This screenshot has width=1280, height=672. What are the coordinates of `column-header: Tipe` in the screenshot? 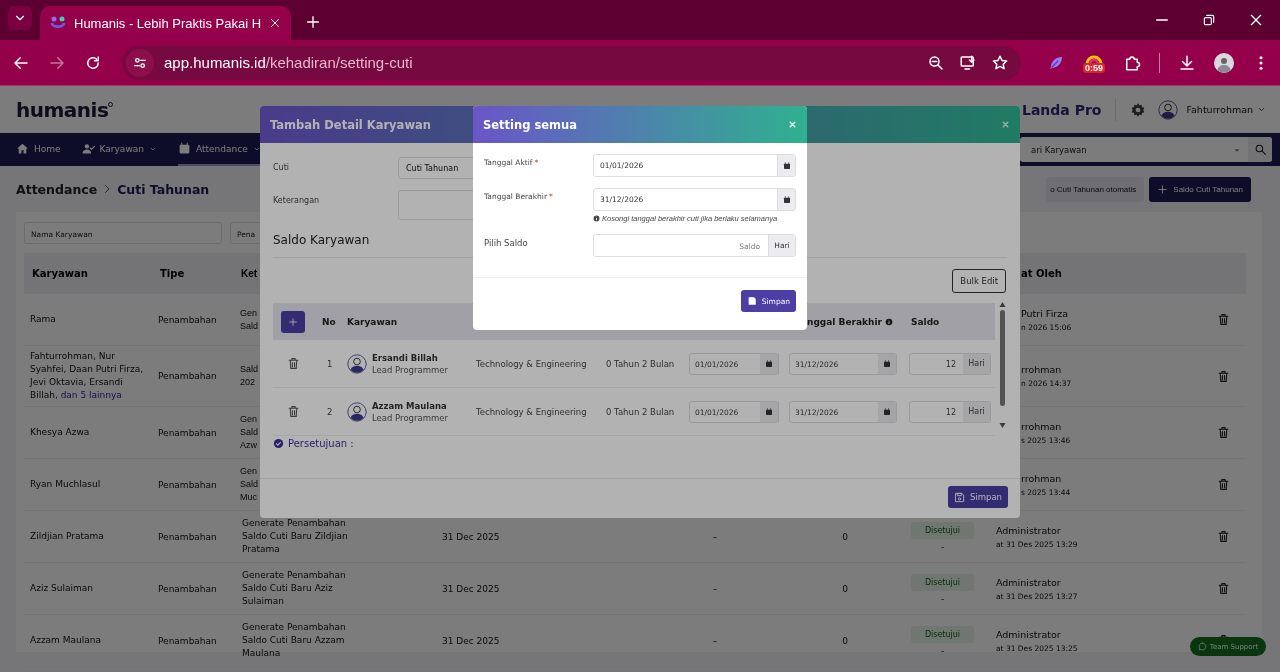 It's located at (172, 273).